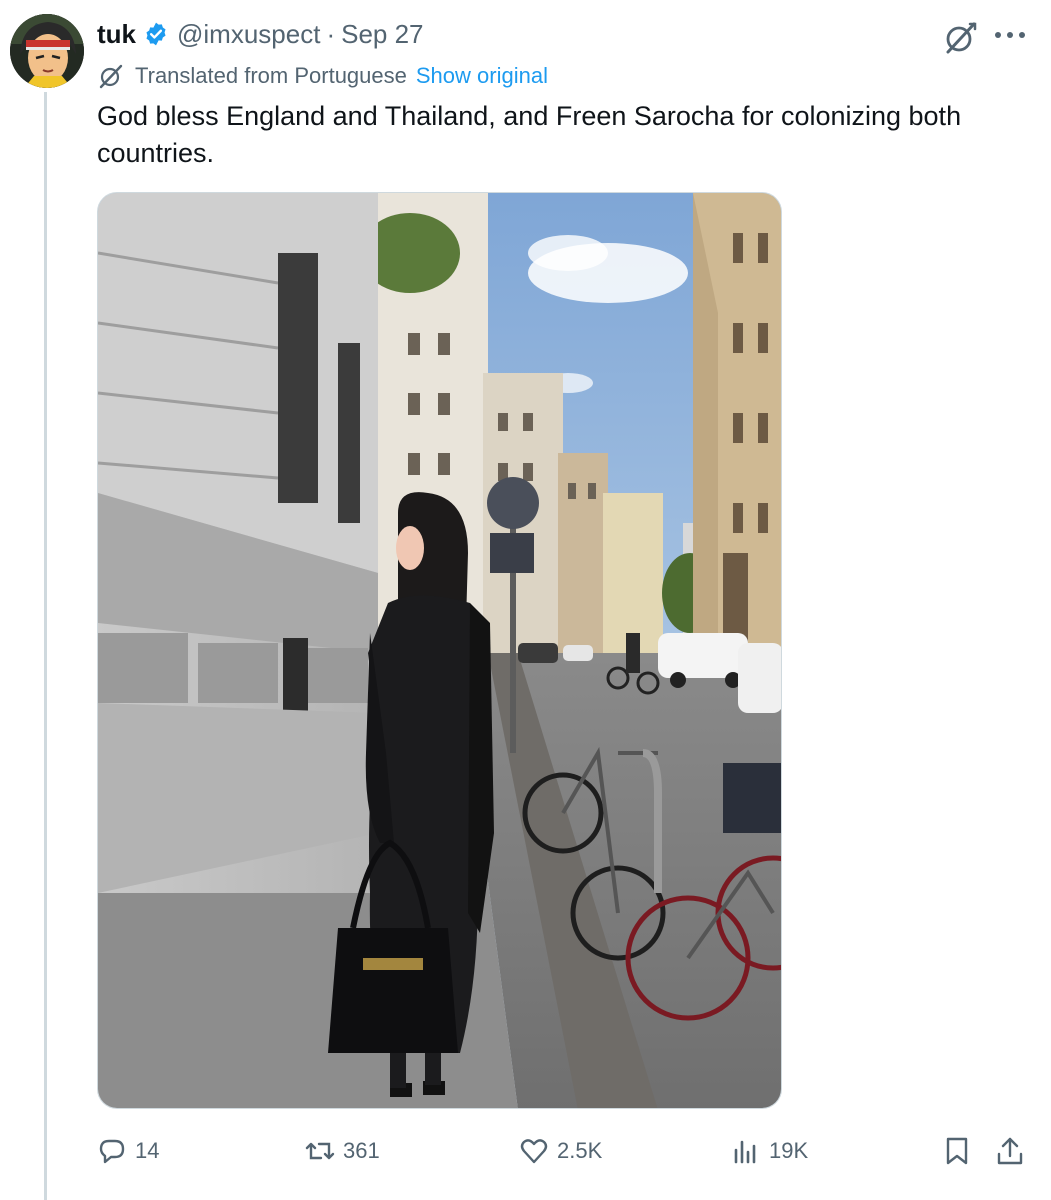  I want to click on tweet-header: tuk @imxuspect · Sep 27, so click(260, 34).